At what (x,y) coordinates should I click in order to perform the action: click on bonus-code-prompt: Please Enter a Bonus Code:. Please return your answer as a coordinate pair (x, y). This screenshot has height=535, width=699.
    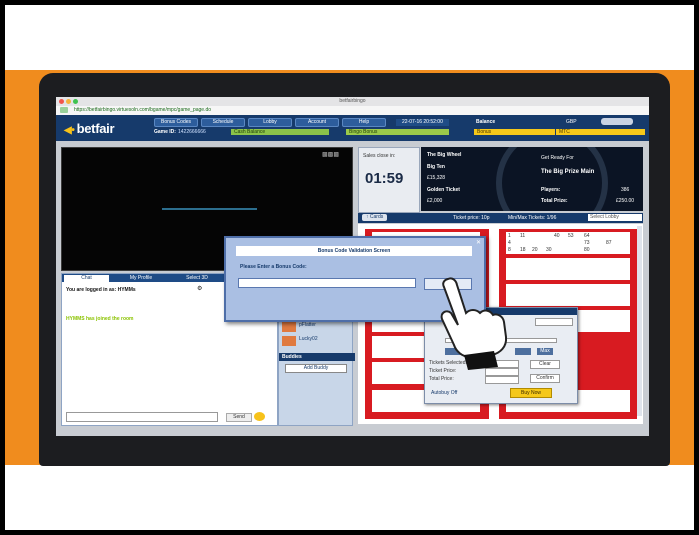
    Looking at the image, I should click on (273, 267).